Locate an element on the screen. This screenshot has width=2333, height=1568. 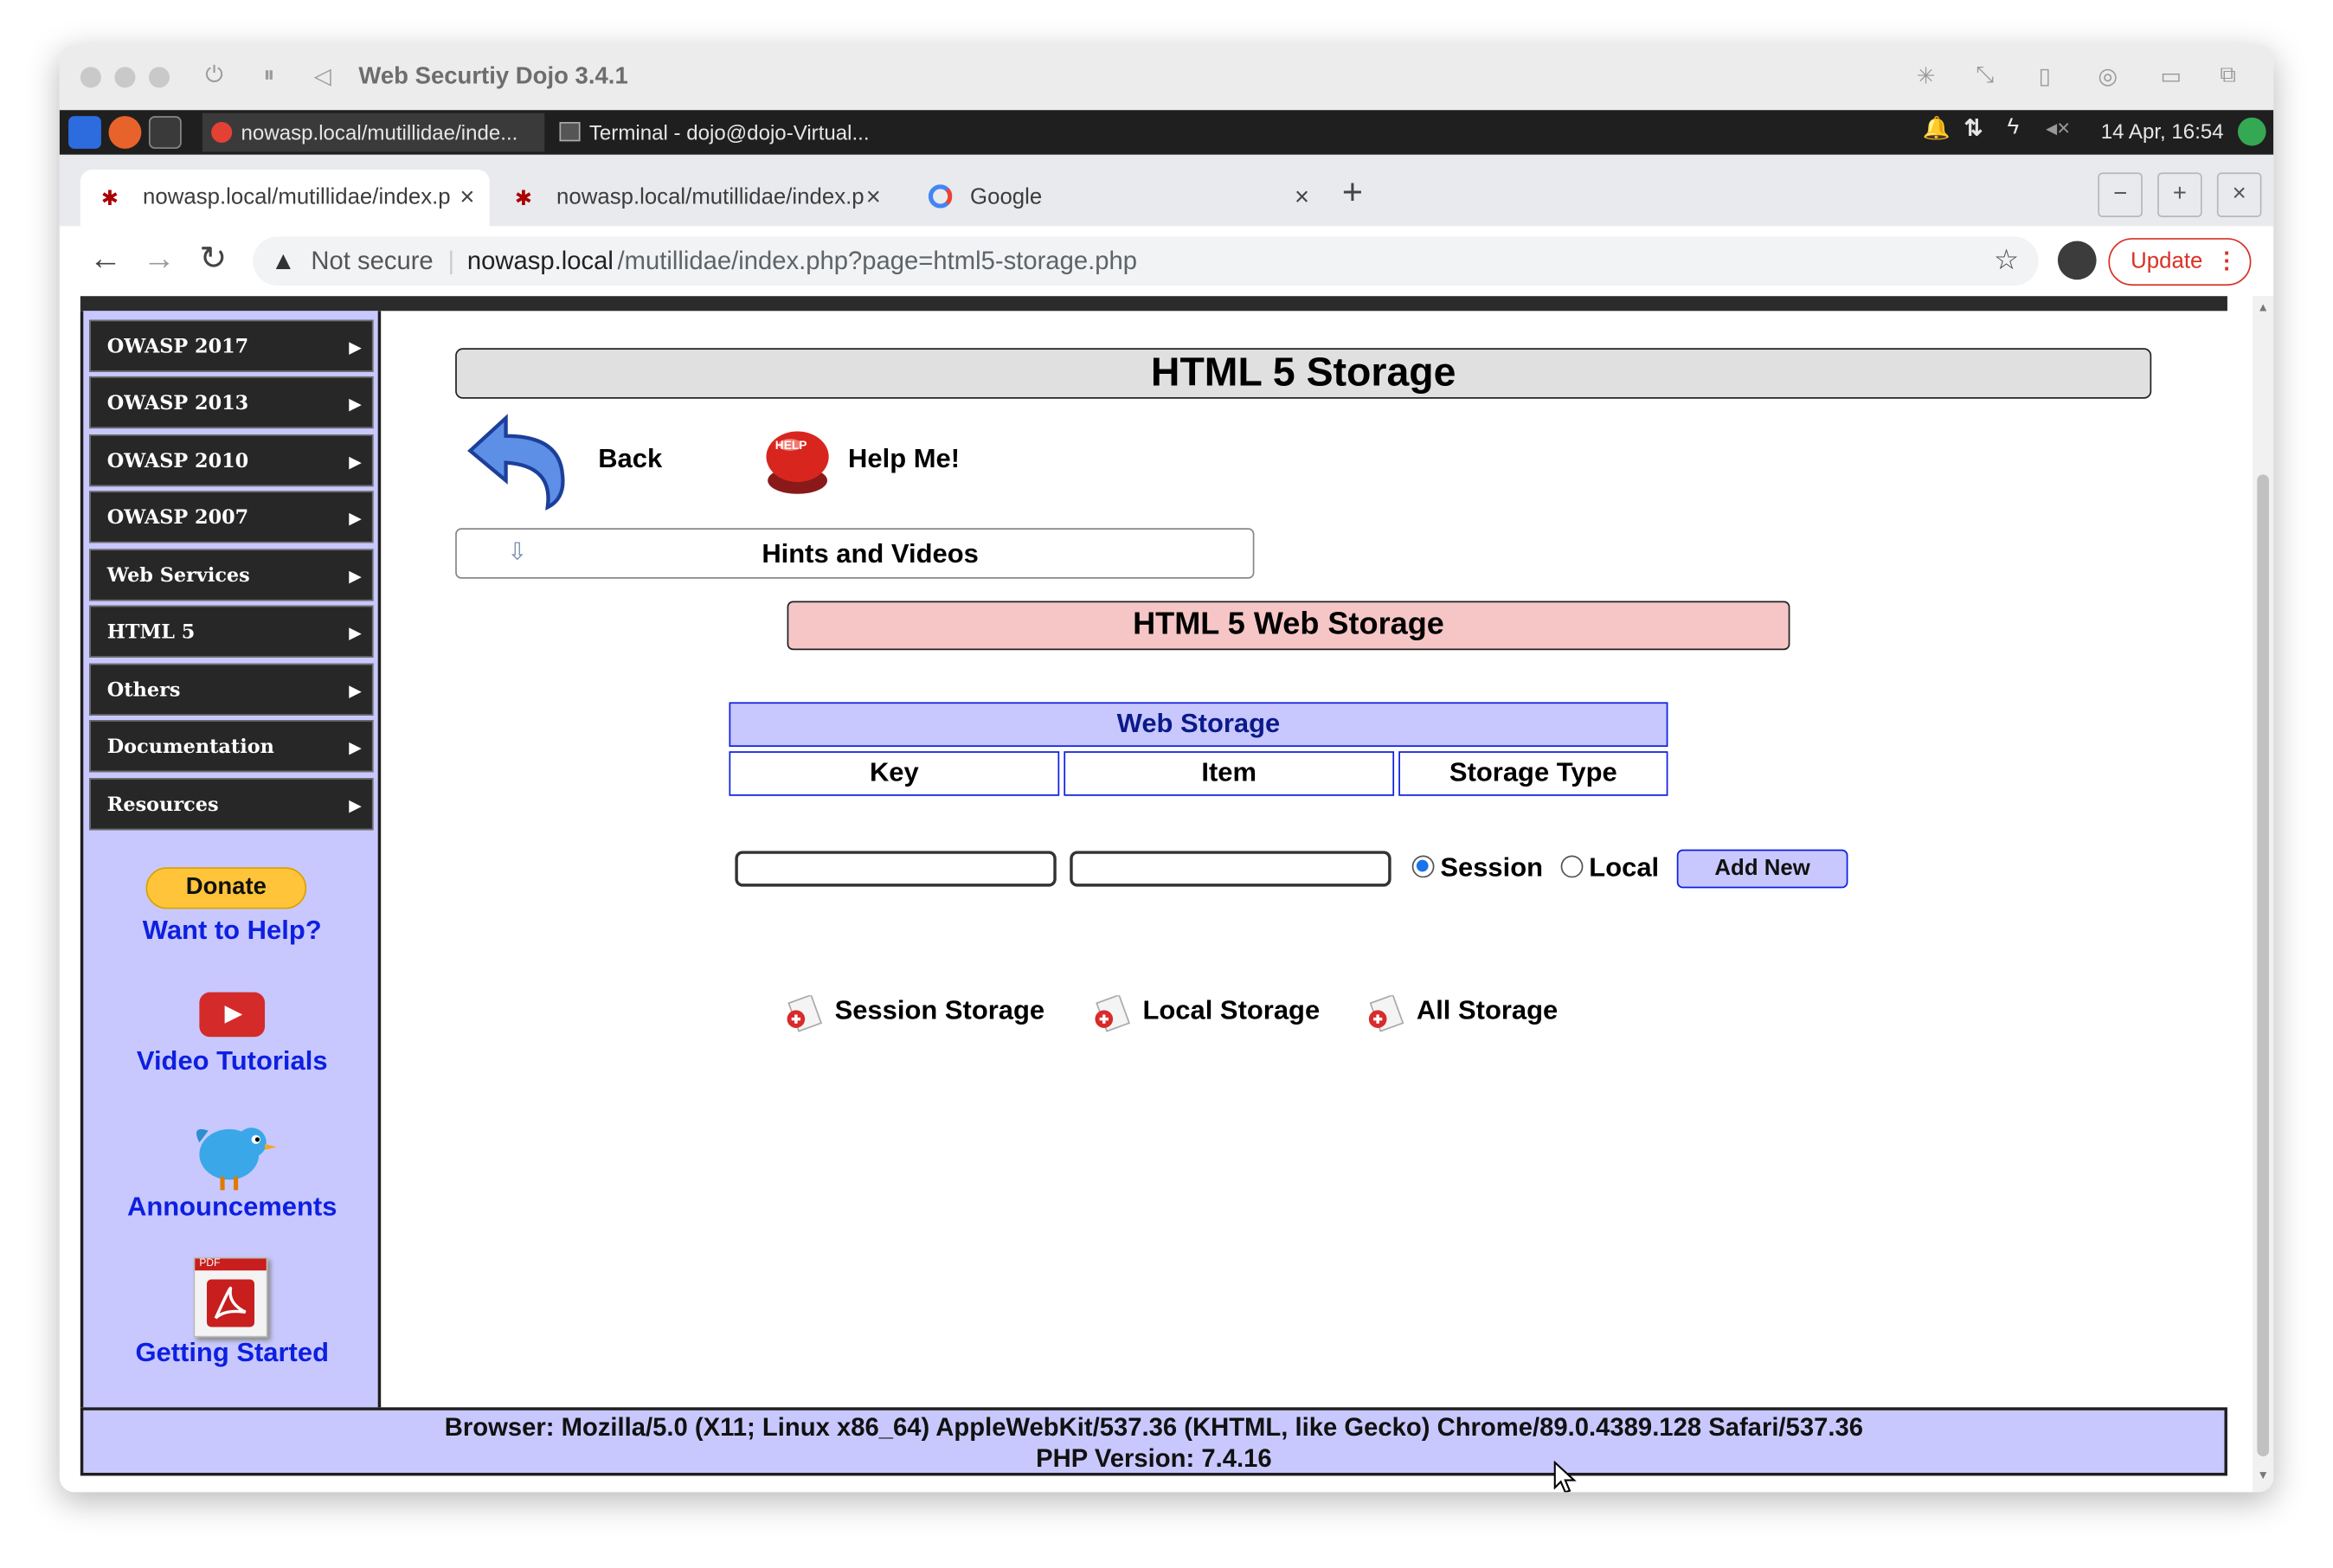
back-arrow-icon: ← is located at coordinates (105, 259).